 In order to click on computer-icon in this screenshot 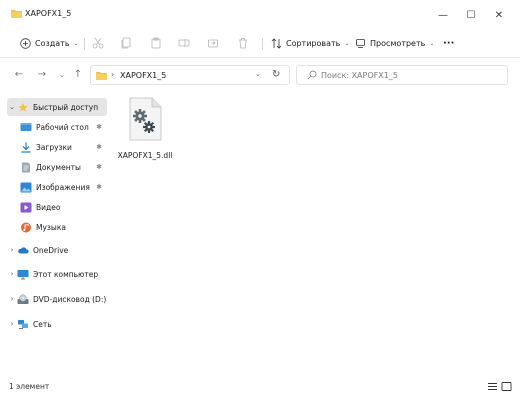, I will do `click(23, 274)`.